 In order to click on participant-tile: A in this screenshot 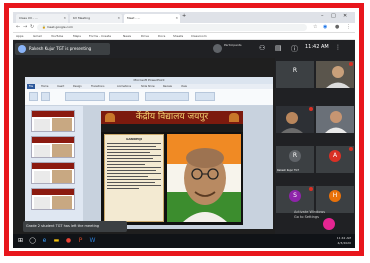, I will do `click(335, 159)`.